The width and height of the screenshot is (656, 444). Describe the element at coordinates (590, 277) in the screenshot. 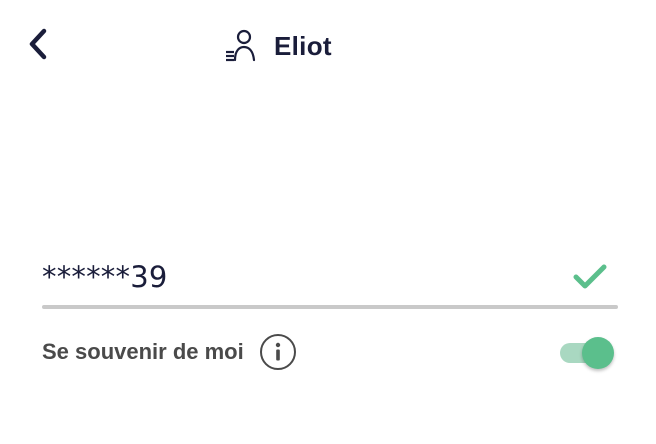

I see `check-icon` at that location.